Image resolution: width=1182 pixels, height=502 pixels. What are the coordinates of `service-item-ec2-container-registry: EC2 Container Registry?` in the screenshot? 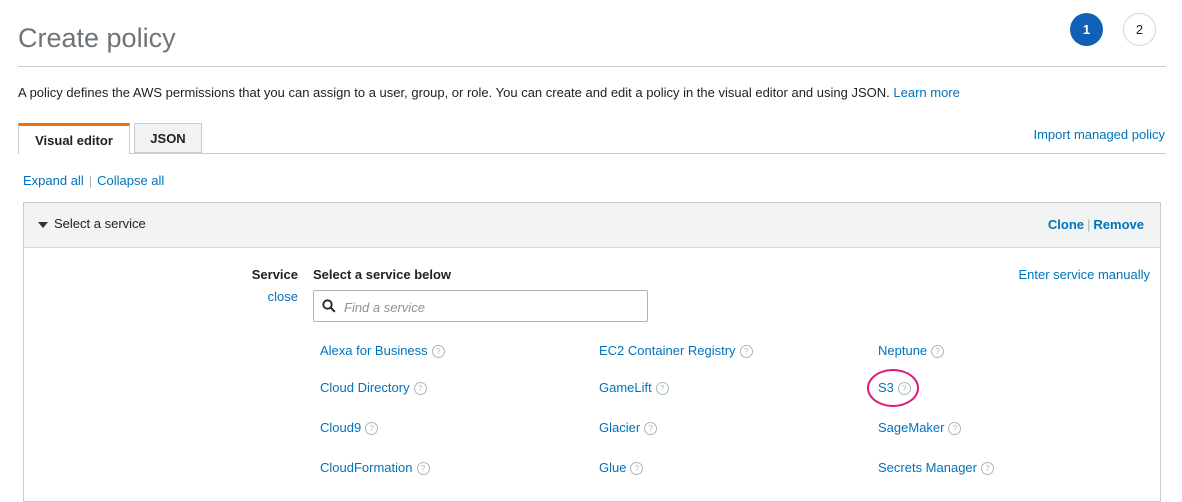 It's located at (676, 350).